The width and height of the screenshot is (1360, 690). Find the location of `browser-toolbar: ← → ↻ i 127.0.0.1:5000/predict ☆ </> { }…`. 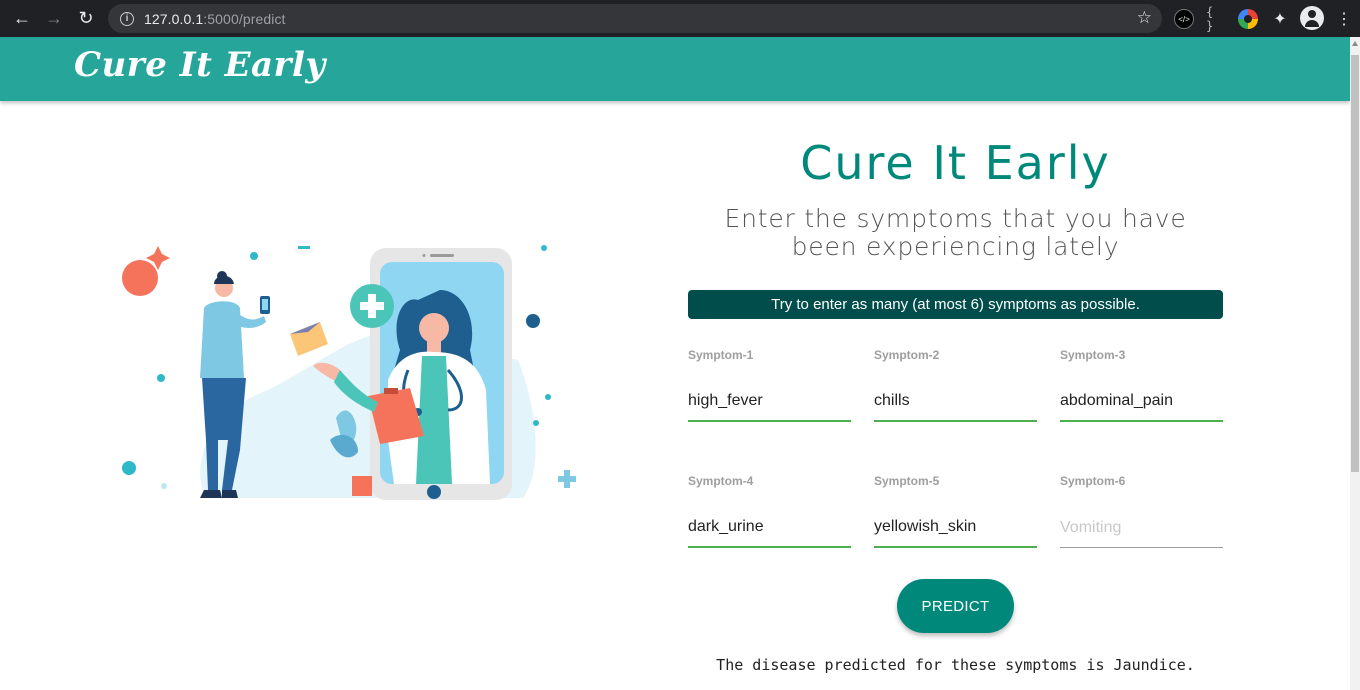

browser-toolbar: ← → ↻ i 127.0.0.1:5000/predict ☆ </> { }… is located at coordinates (680, 18).